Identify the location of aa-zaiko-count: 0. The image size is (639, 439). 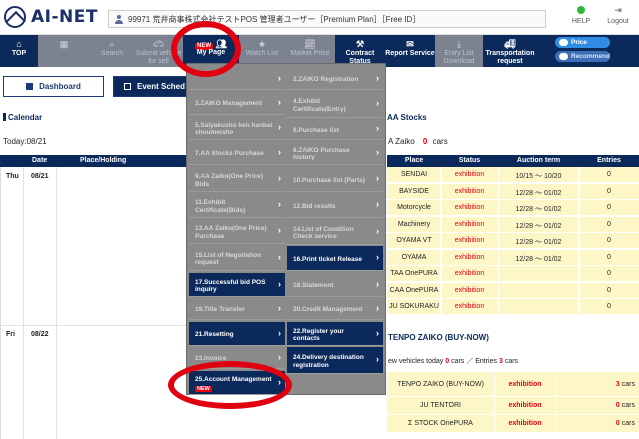
(425, 141).